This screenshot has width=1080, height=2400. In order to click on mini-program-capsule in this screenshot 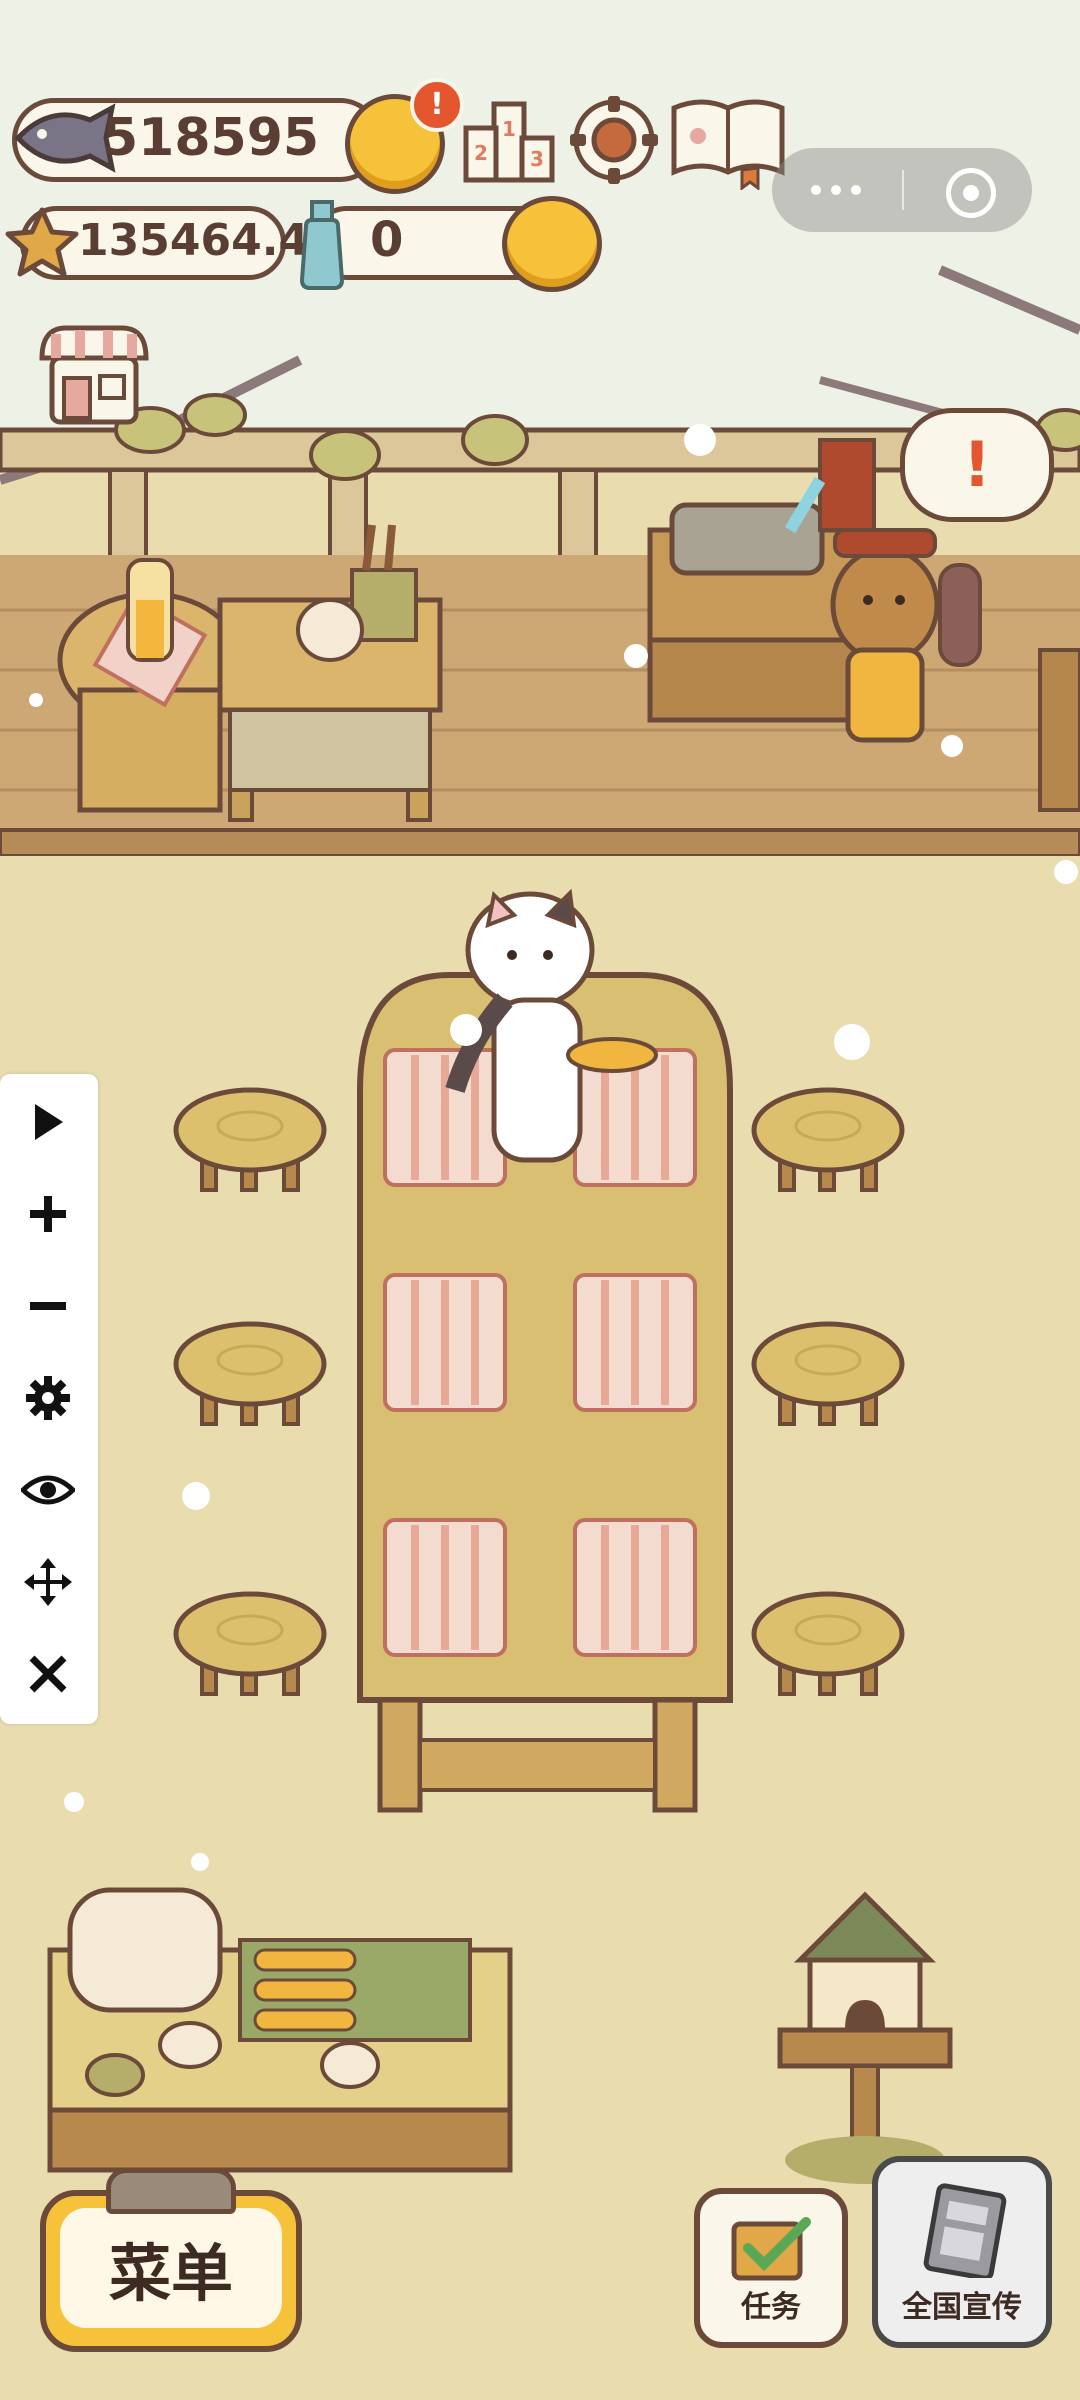, I will do `click(902, 190)`.